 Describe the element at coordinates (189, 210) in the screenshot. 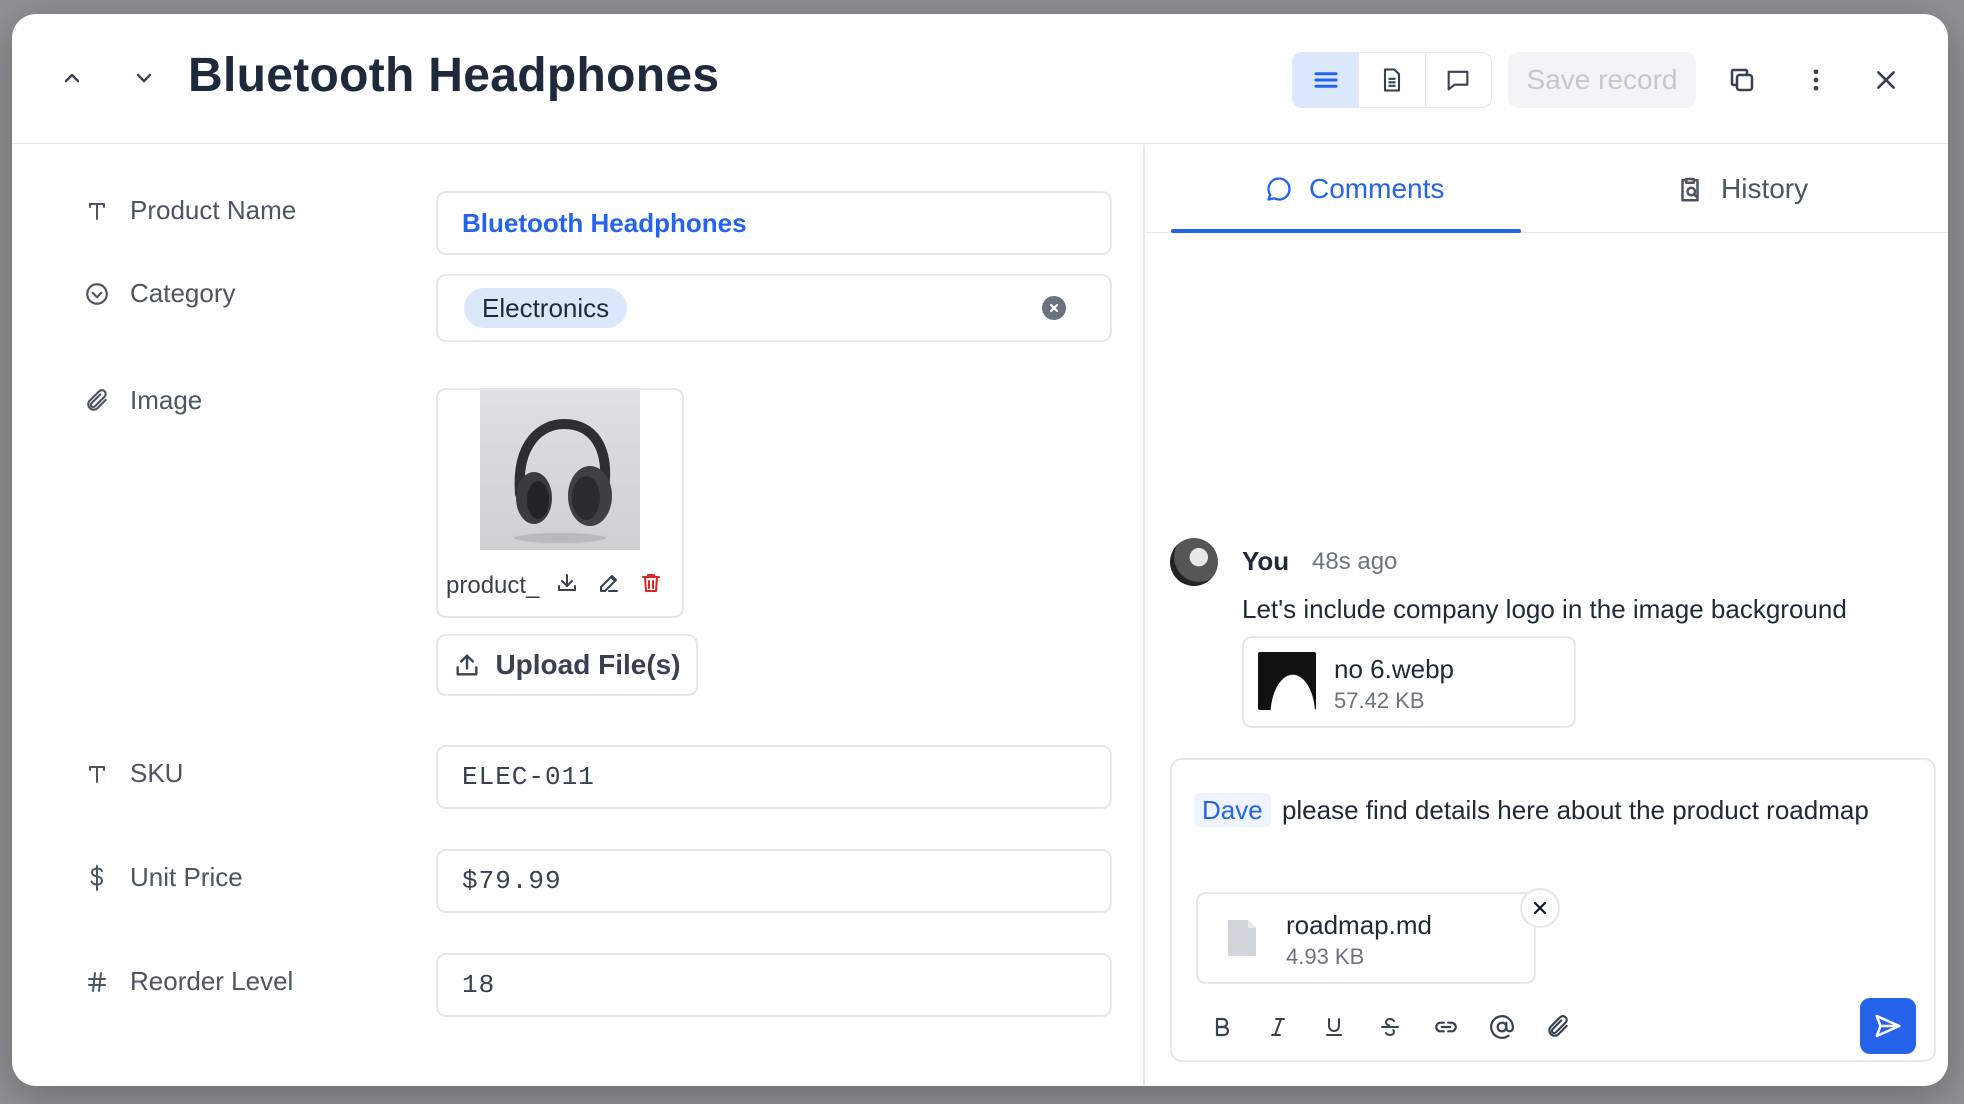

I see `product-name-label: Product Name` at that location.